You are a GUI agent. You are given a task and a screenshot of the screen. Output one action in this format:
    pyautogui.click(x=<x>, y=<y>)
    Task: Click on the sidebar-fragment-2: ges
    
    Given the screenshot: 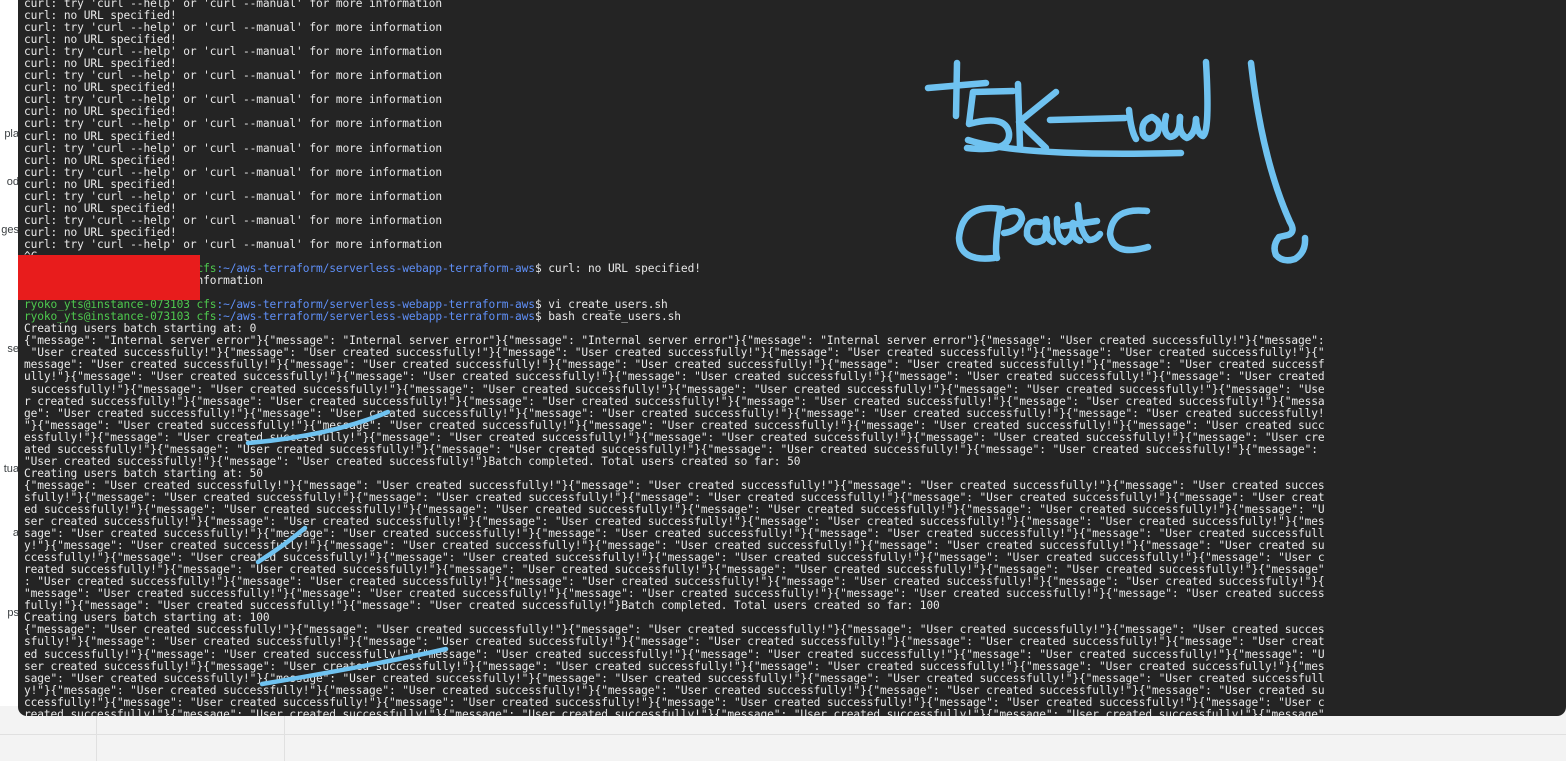 What is the action you would take?
    pyautogui.click(x=9, y=230)
    